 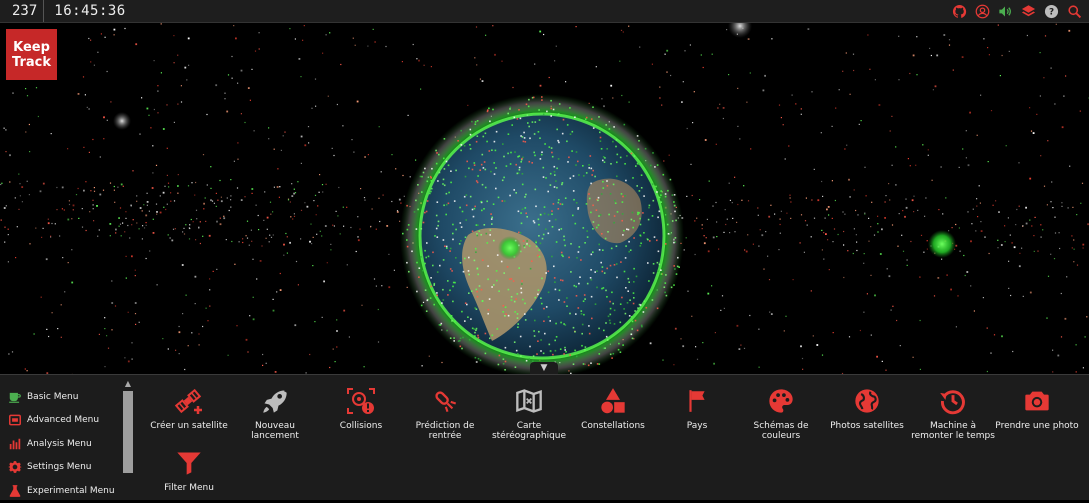 What do you see at coordinates (953, 431) in the screenshot?
I see `menu-item-label: Machine à remonter le temps` at bounding box center [953, 431].